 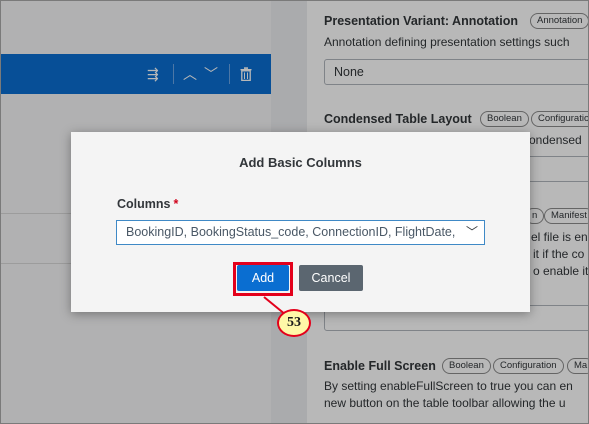 What do you see at coordinates (144, 204) in the screenshot?
I see `columns-label-text: Columns` at bounding box center [144, 204].